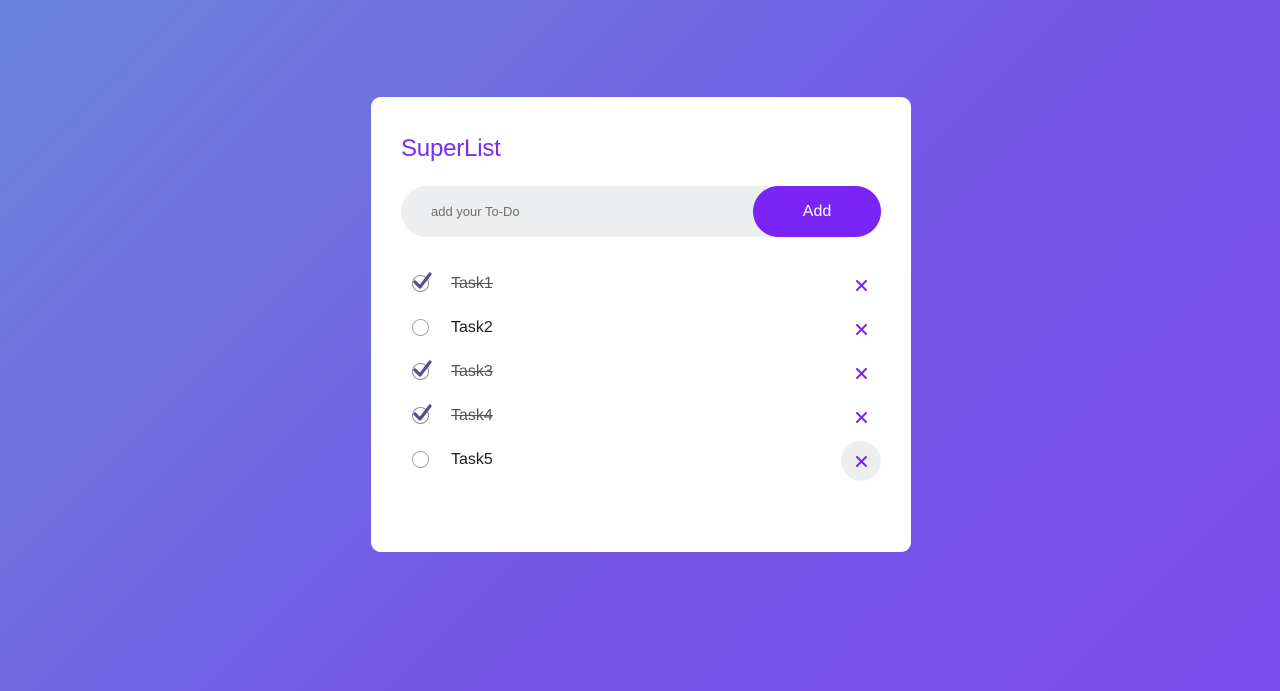 The width and height of the screenshot is (1280, 691). Describe the element at coordinates (641, 284) in the screenshot. I see `task-item: Task1` at that location.